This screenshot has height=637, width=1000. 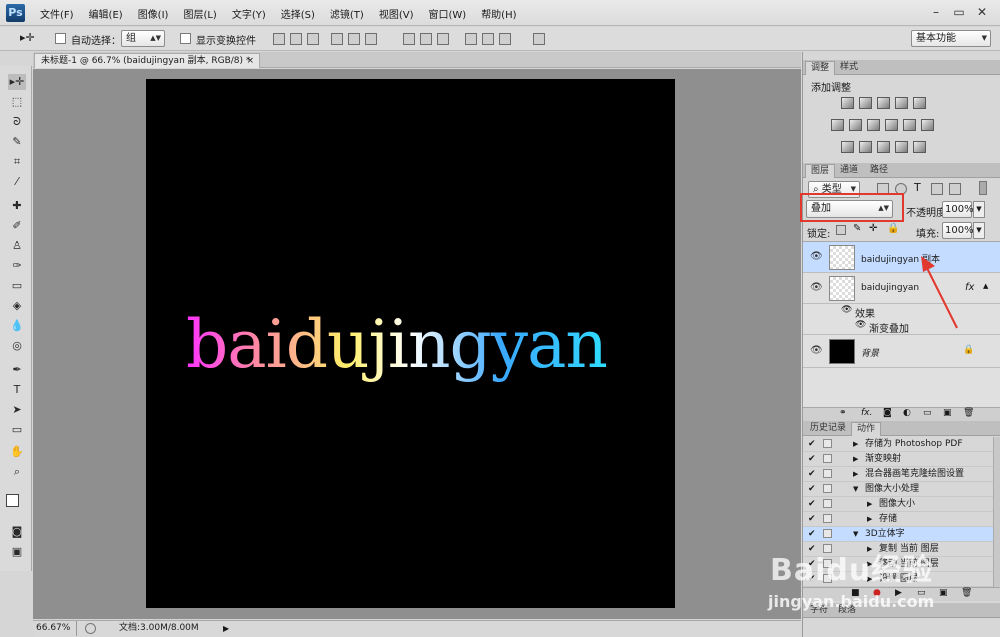 I want to click on action-row: ✔ ▶ 混合器画笔克隆绘图设置, so click(x=898, y=474).